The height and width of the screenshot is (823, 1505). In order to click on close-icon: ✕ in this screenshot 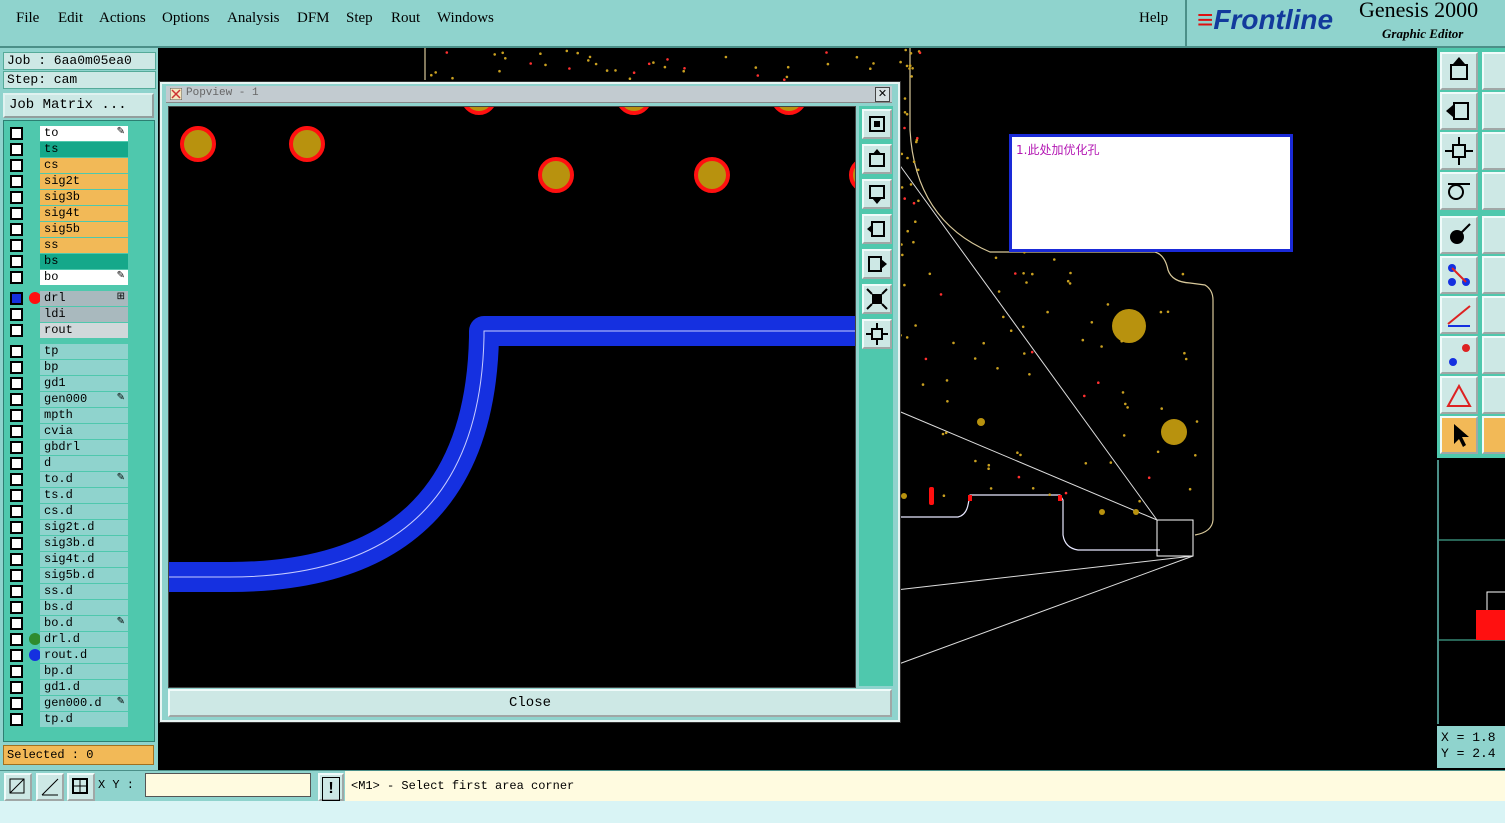, I will do `click(882, 94)`.